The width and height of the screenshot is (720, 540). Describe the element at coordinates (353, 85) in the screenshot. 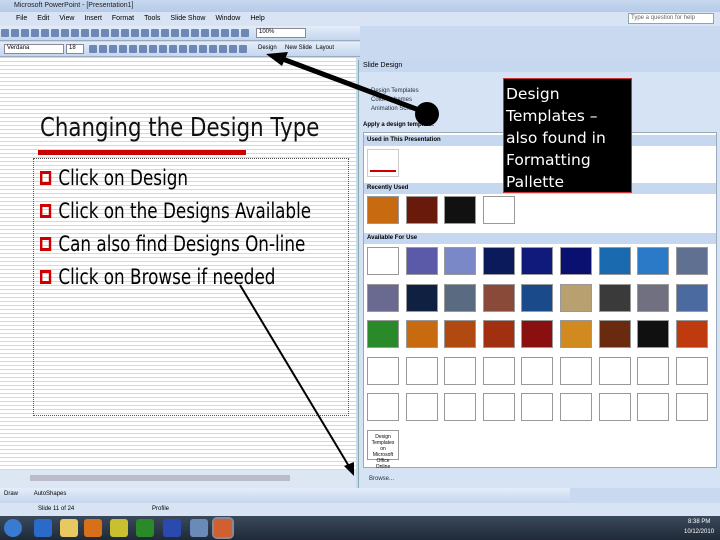

I see `arrow-to-design-button` at that location.